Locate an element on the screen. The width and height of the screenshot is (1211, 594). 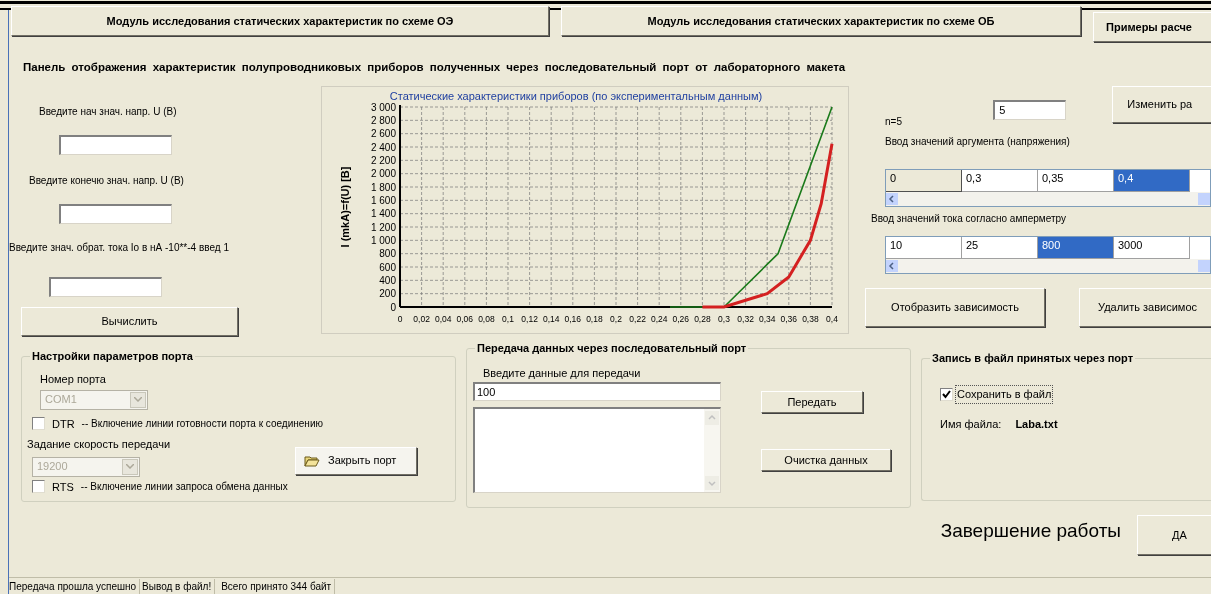
file-name-label: Имя файла: is located at coordinates (971, 424).